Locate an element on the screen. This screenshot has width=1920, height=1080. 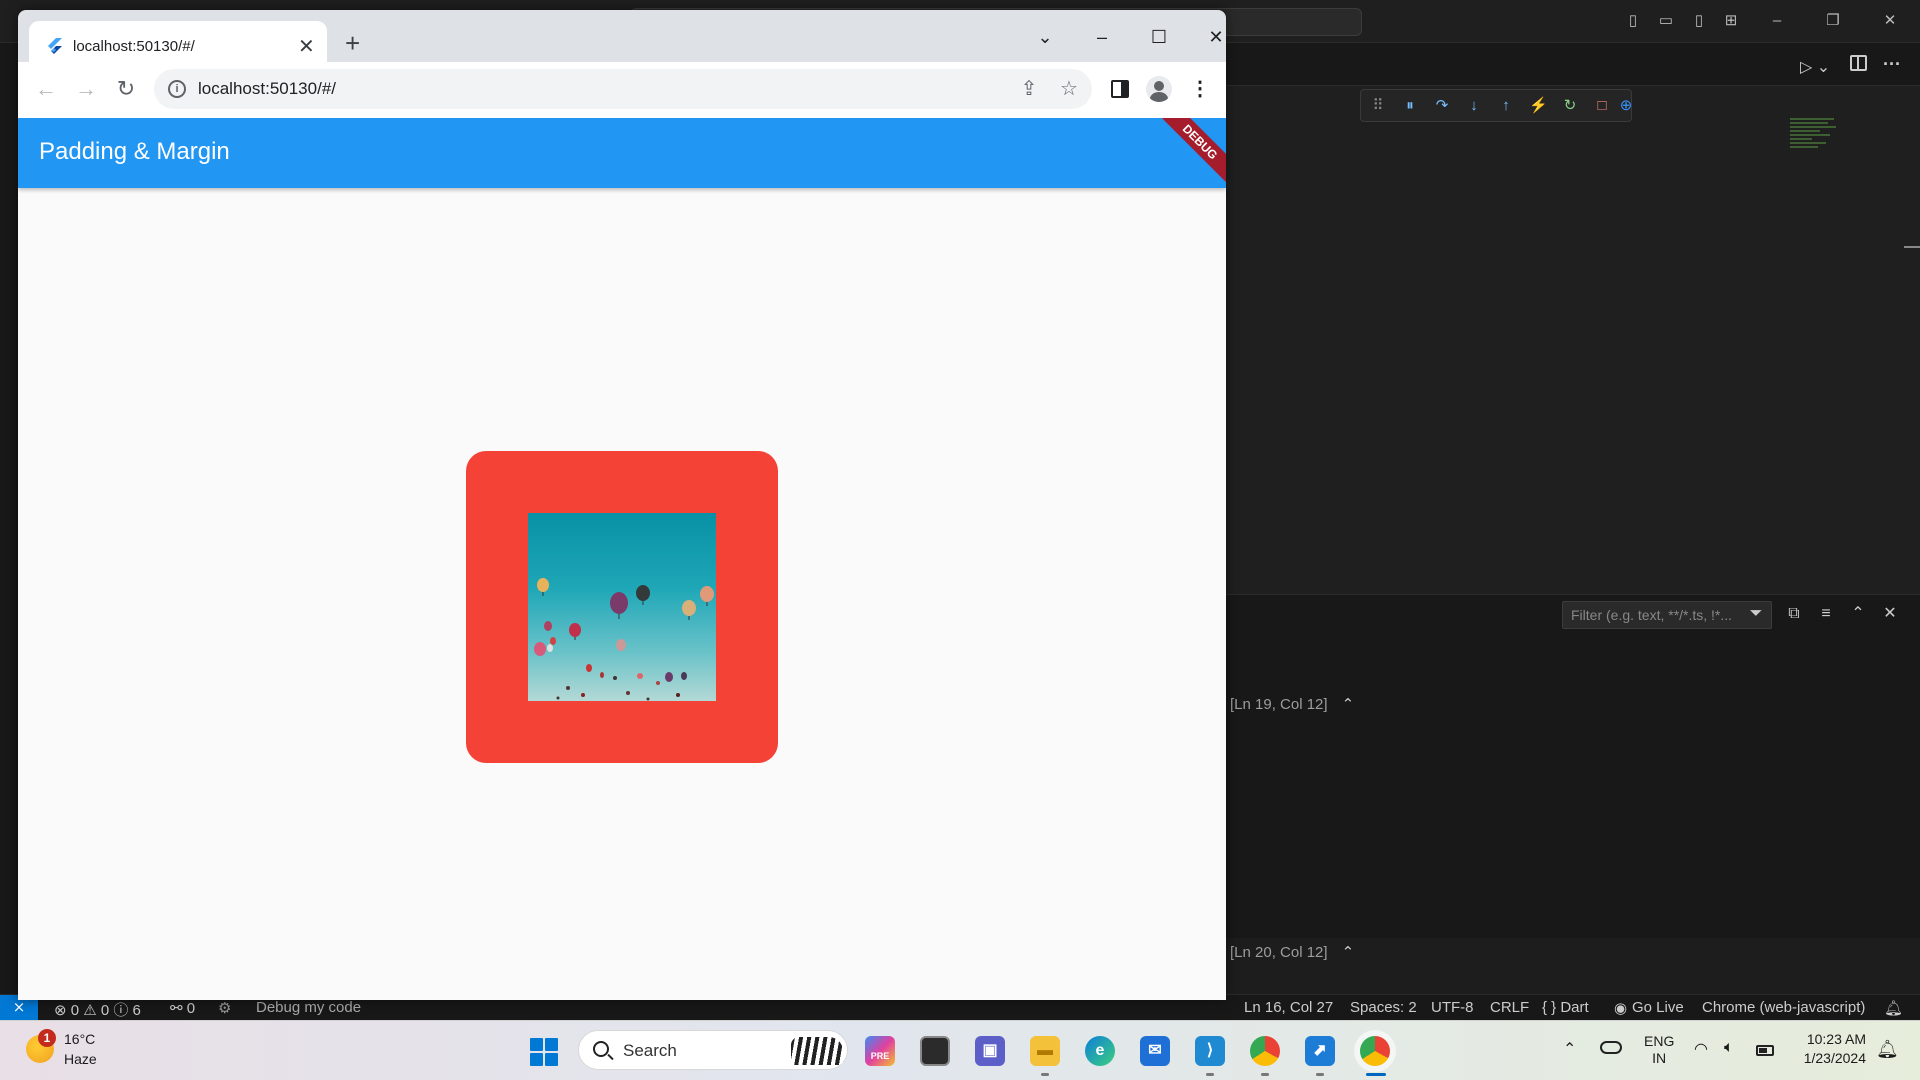
go-live-button: Go Live is located at coordinates (1658, 1007).